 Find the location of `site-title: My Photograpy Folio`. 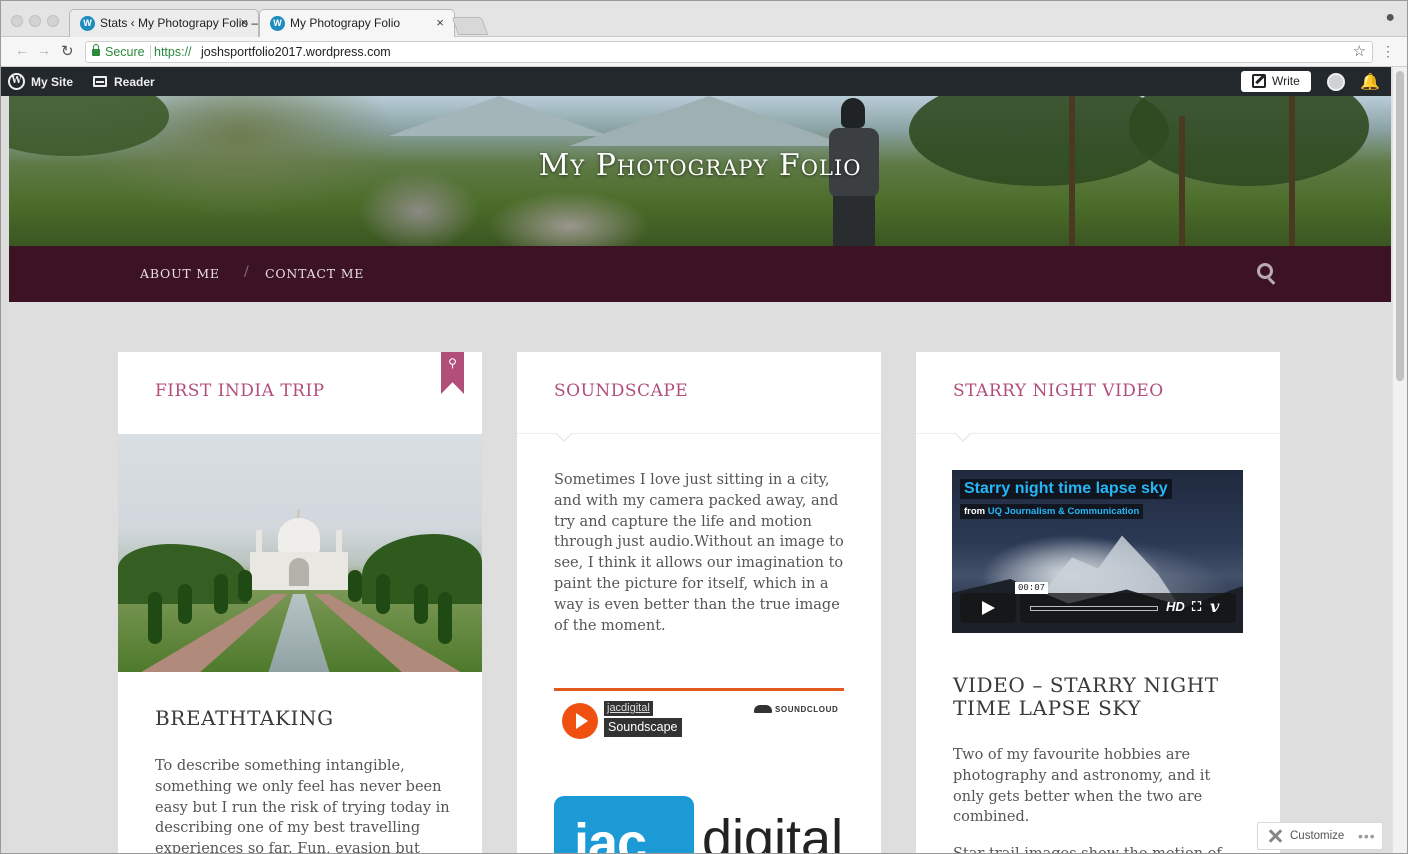

site-title: My Photograpy Folio is located at coordinates (700, 165).